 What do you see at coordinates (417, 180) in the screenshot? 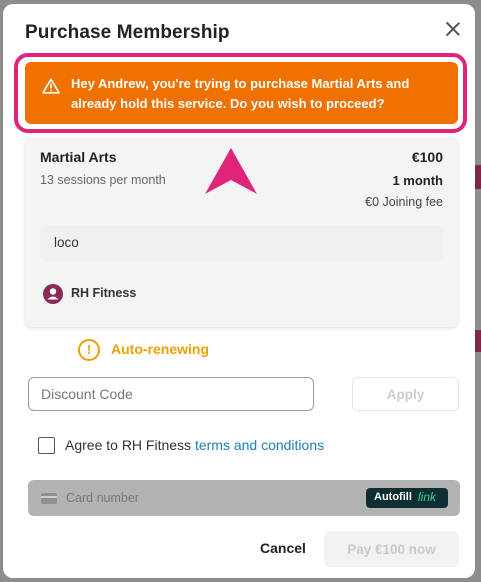
I see `plan-period: 1 month` at bounding box center [417, 180].